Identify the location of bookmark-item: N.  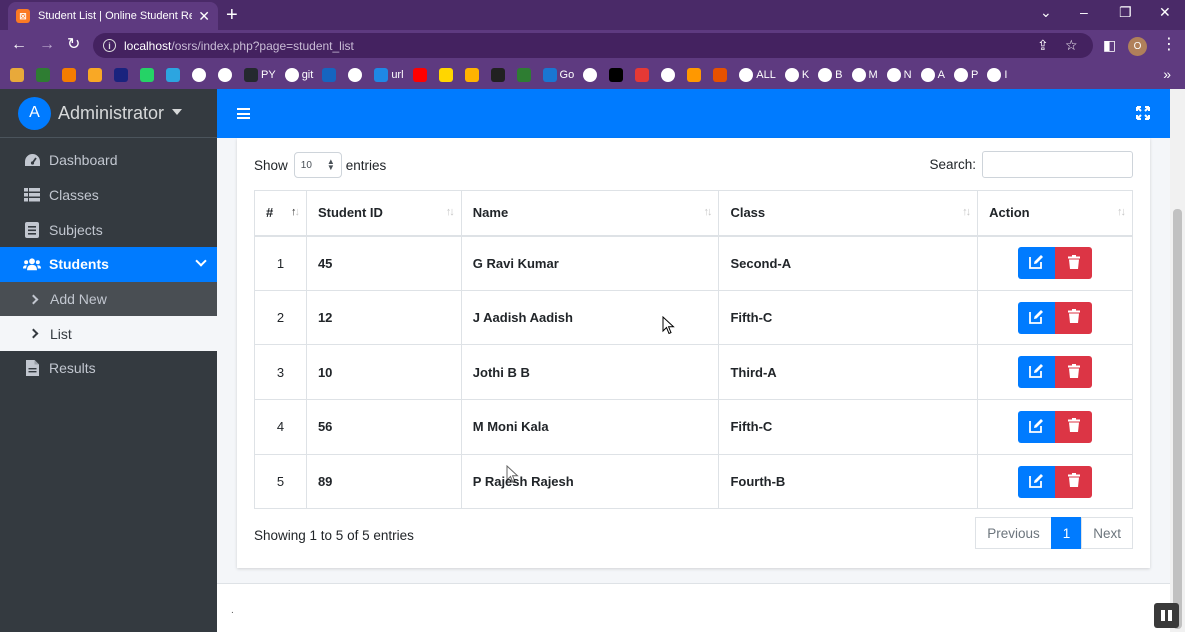
(899, 75).